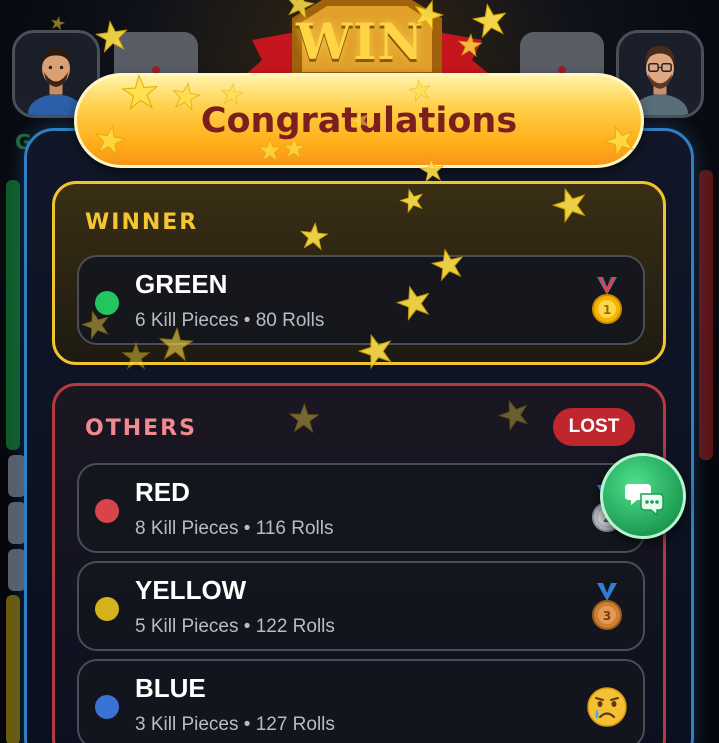 This screenshot has width=719, height=743. I want to click on player-row-red: RED 8 Kill Pieces • 116 Rolls 2, so click(361, 508).